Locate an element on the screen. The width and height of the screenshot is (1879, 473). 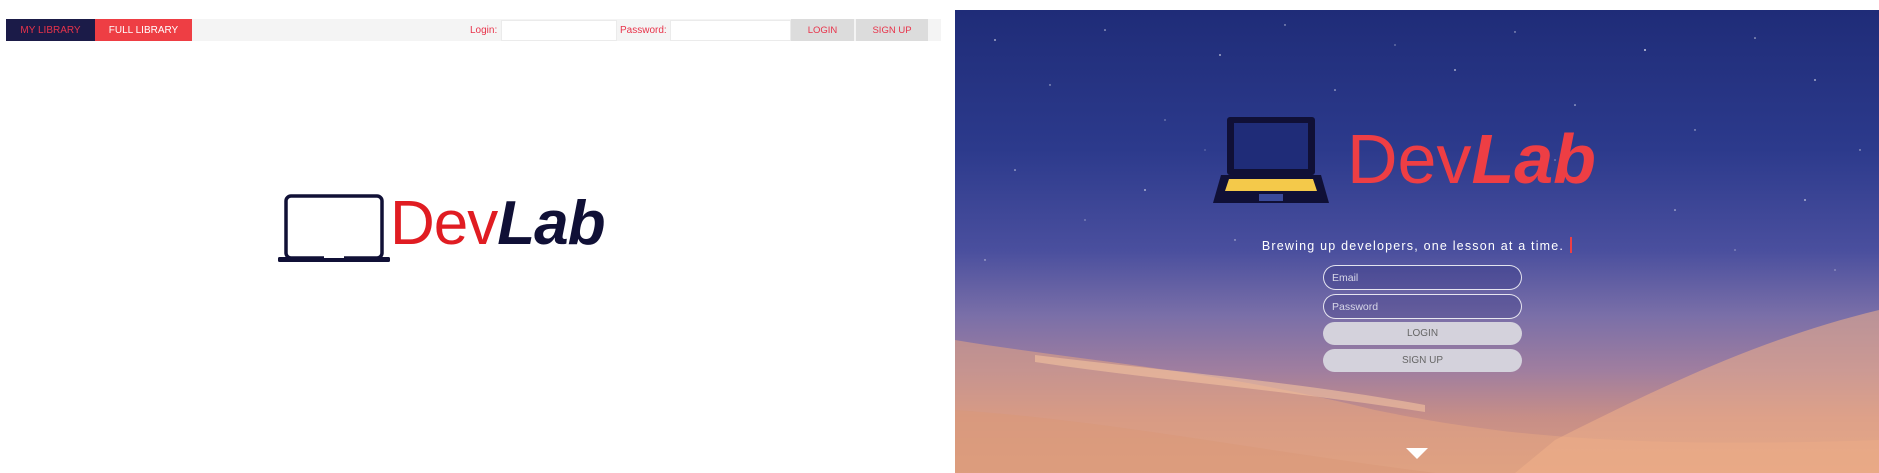
email-field: Email is located at coordinates (1422, 277).